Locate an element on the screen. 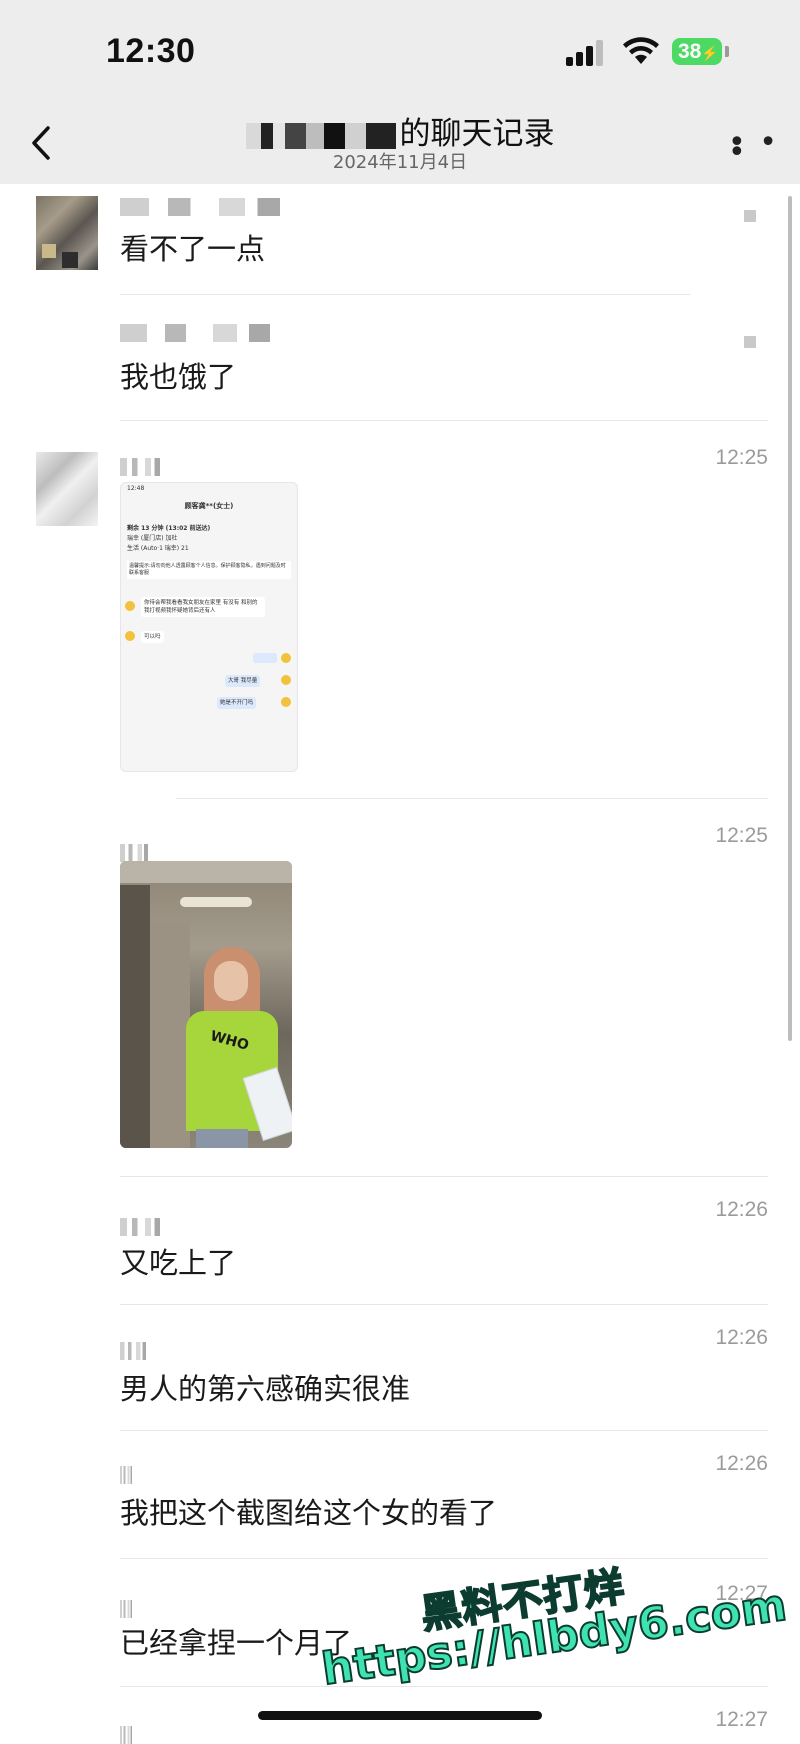 This screenshot has width=800, height=1744. message-text: 看不了一点 is located at coordinates (193, 249).